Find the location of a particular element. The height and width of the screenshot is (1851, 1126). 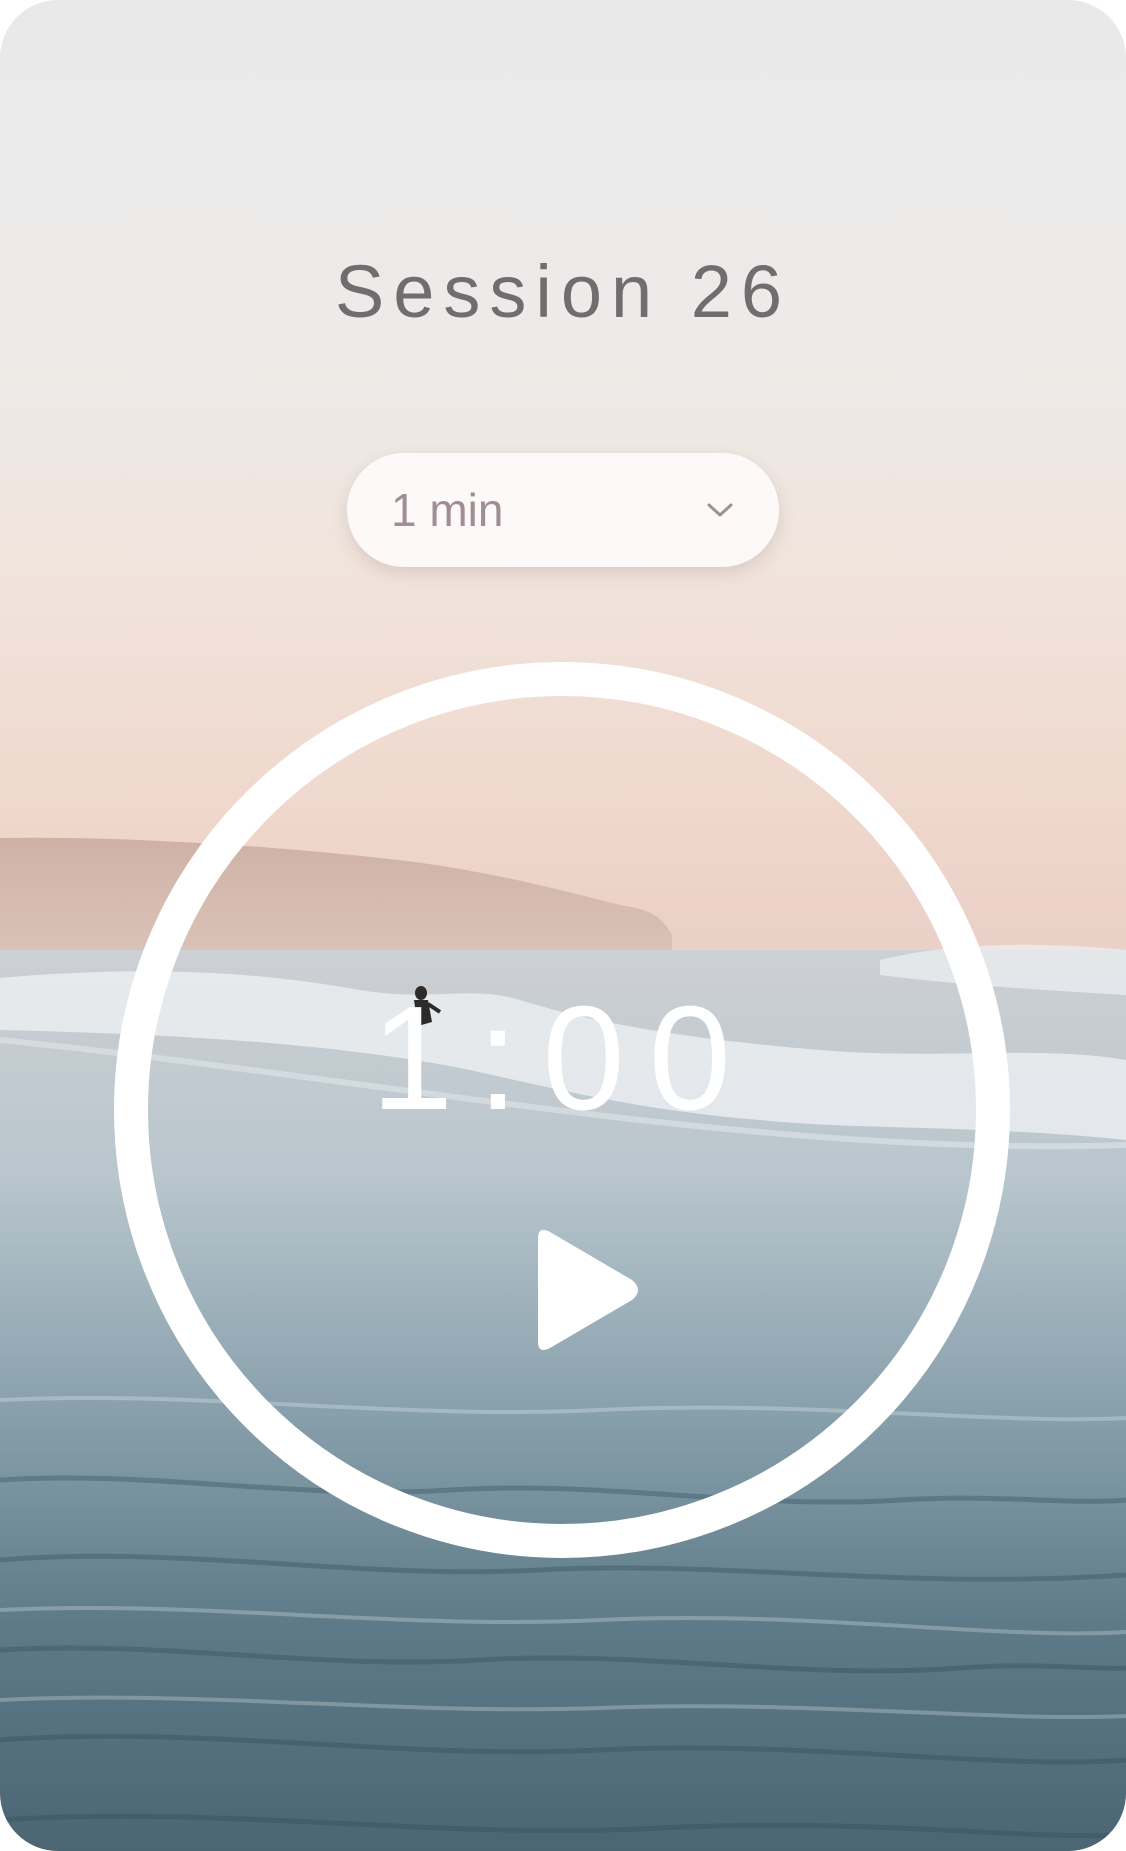

session-title: Session 26 is located at coordinates (563, 291).